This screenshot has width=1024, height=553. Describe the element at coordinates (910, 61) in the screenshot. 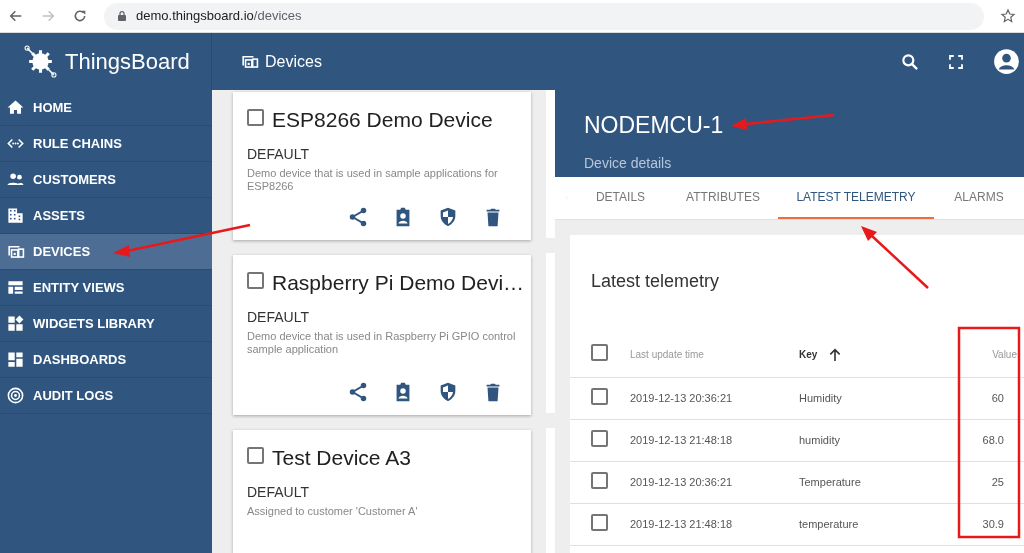

I see `search-icon` at that location.